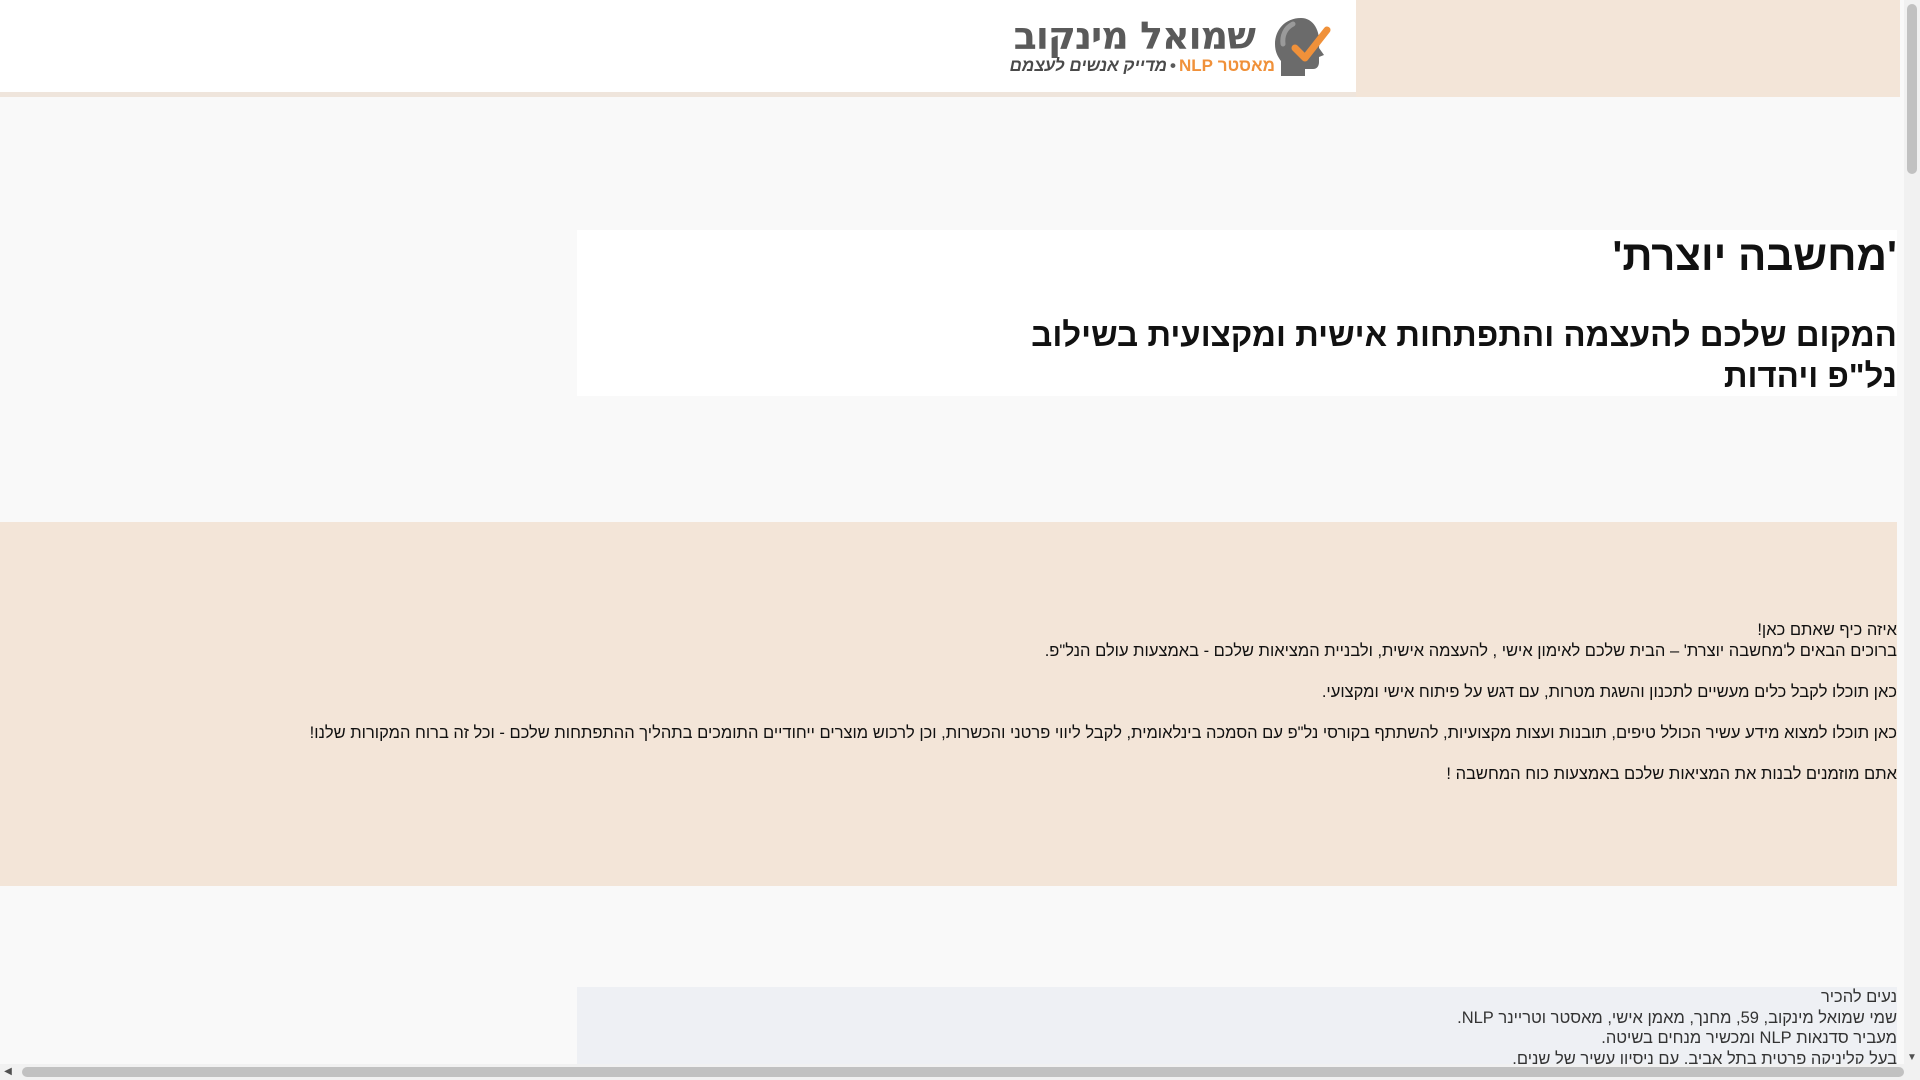 This screenshot has width=1920, height=1080. What do you see at coordinates (1827, 630) in the screenshot?
I see `welcome-greeting: איזה כיף שאתם כאן!` at bounding box center [1827, 630].